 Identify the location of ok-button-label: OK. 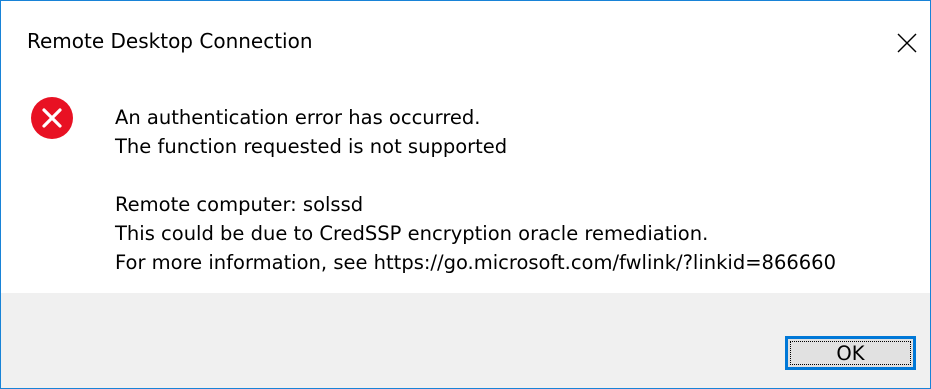
(850, 353).